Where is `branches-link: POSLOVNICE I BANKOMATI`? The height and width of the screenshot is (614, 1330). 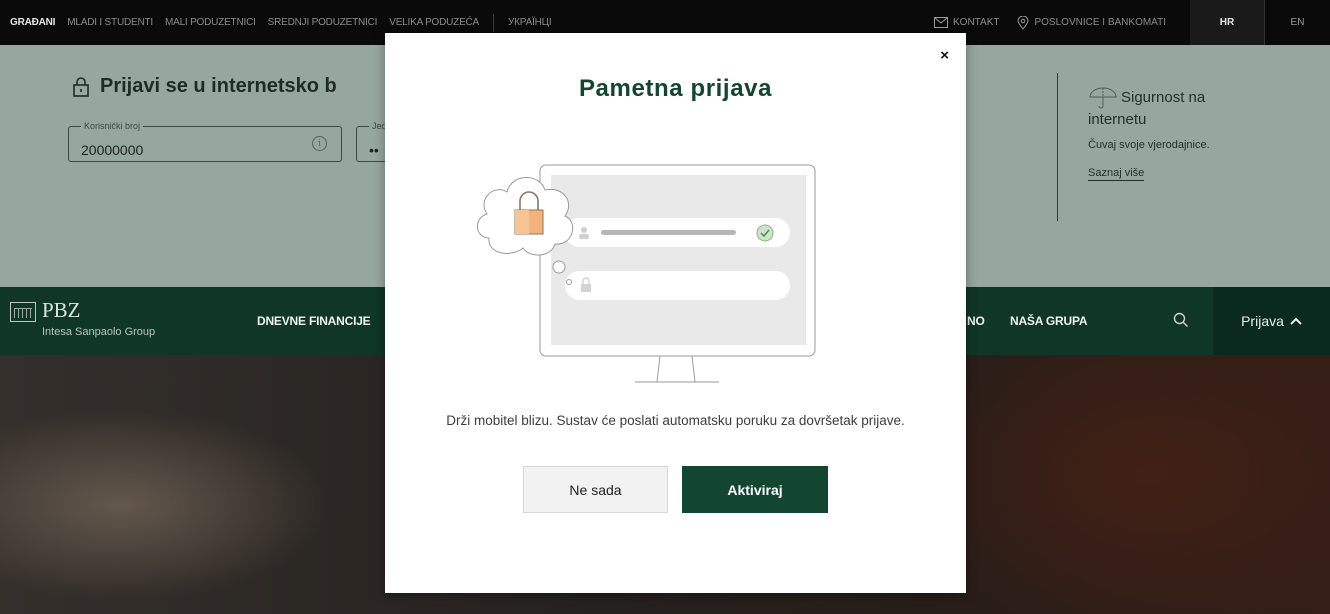 branches-link: POSLOVNICE I BANKOMATI is located at coordinates (1091, 22).